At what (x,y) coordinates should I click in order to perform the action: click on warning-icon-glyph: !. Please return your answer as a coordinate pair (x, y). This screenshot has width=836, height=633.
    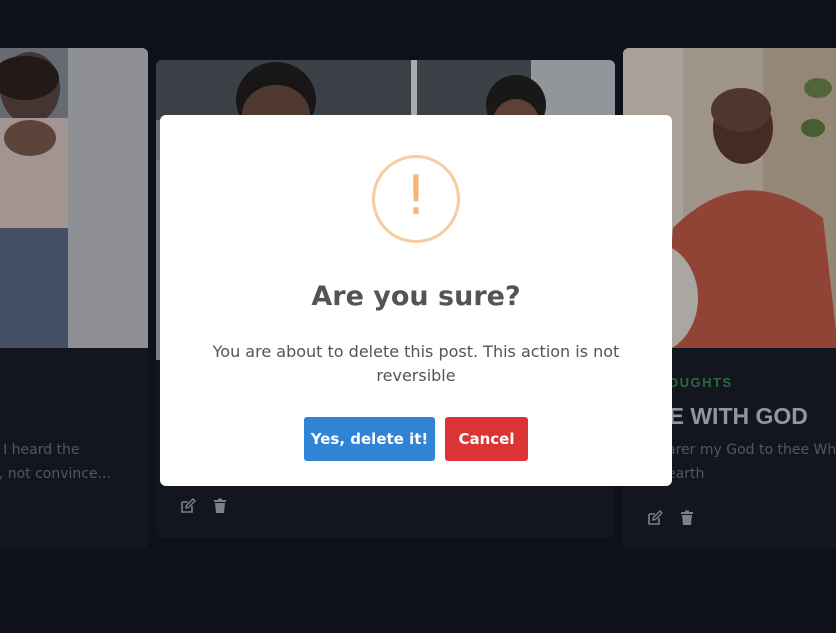
    Looking at the image, I should click on (416, 195).